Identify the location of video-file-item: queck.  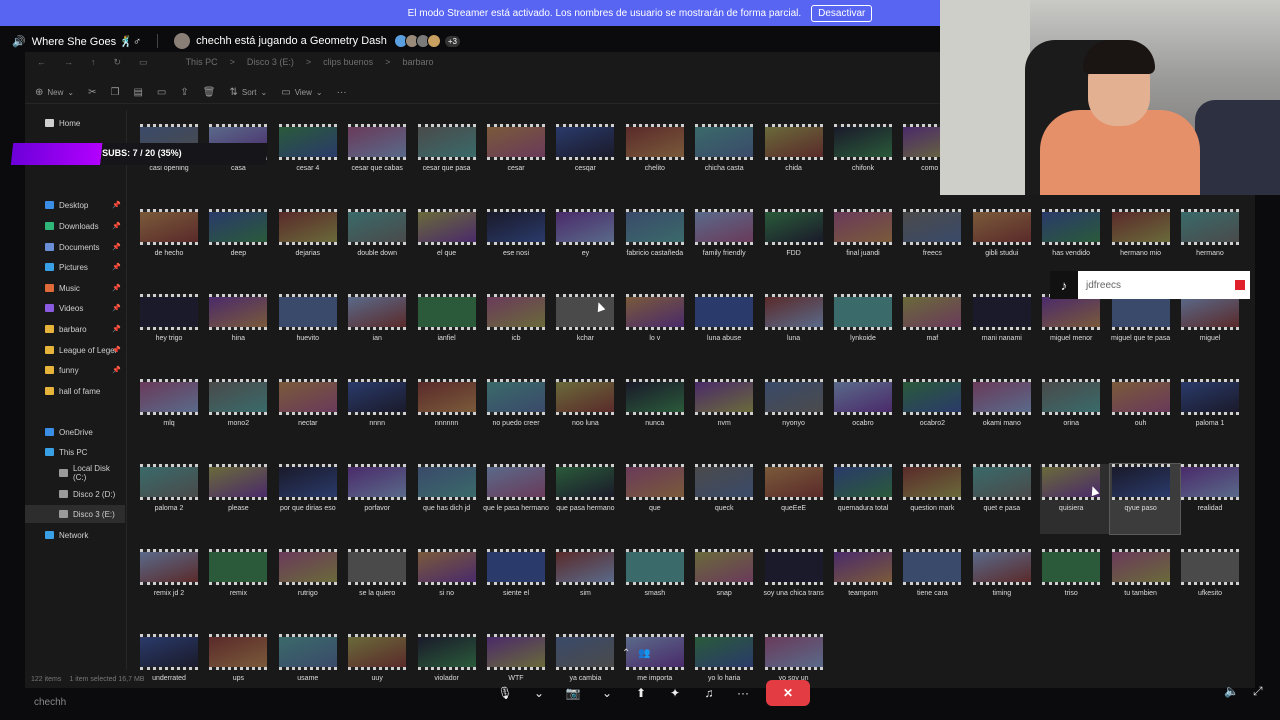
(728, 499).